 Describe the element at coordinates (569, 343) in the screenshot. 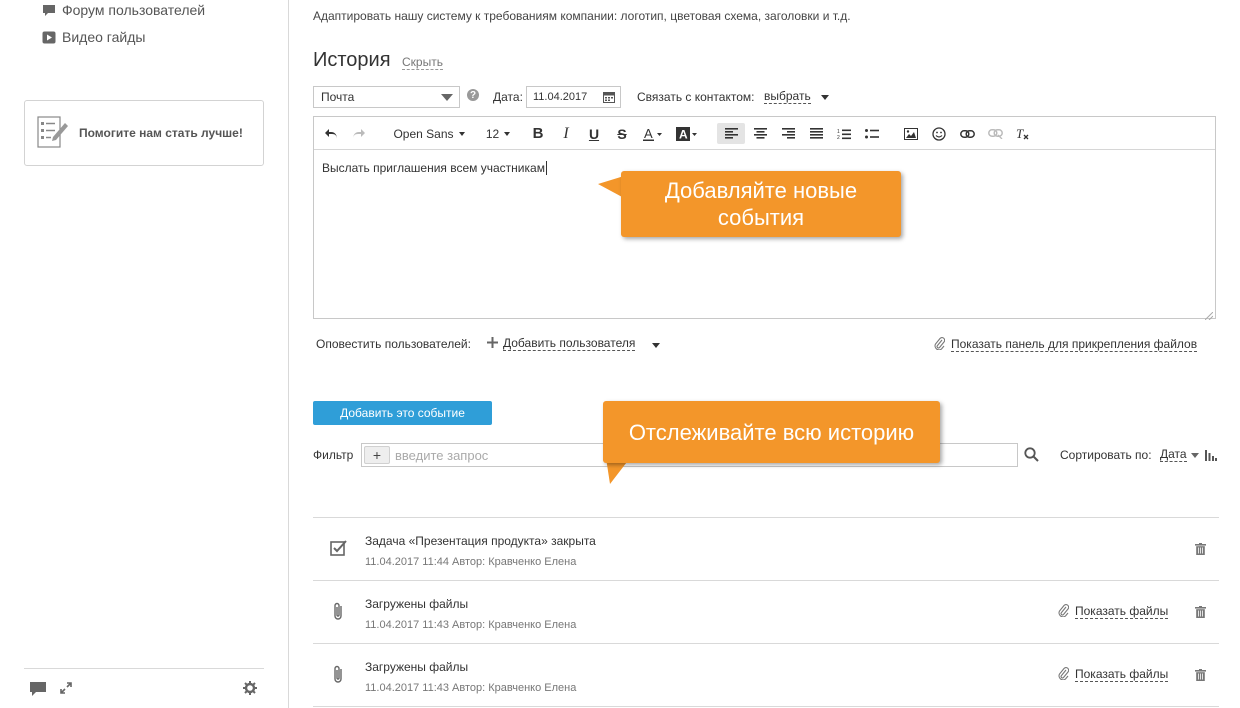

I see `add-user-label: Добавить пользователя` at that location.